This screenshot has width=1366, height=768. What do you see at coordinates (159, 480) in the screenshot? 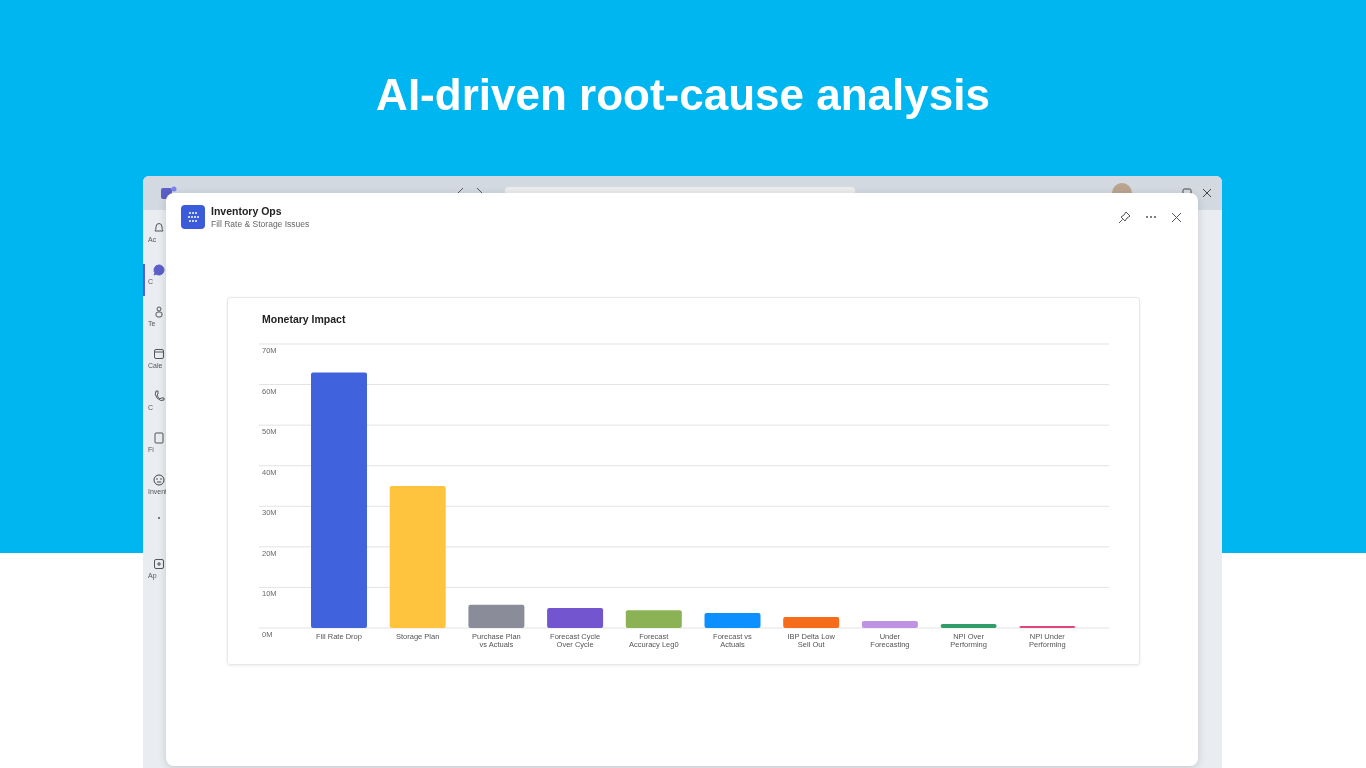
I see `smile-icon` at bounding box center [159, 480].